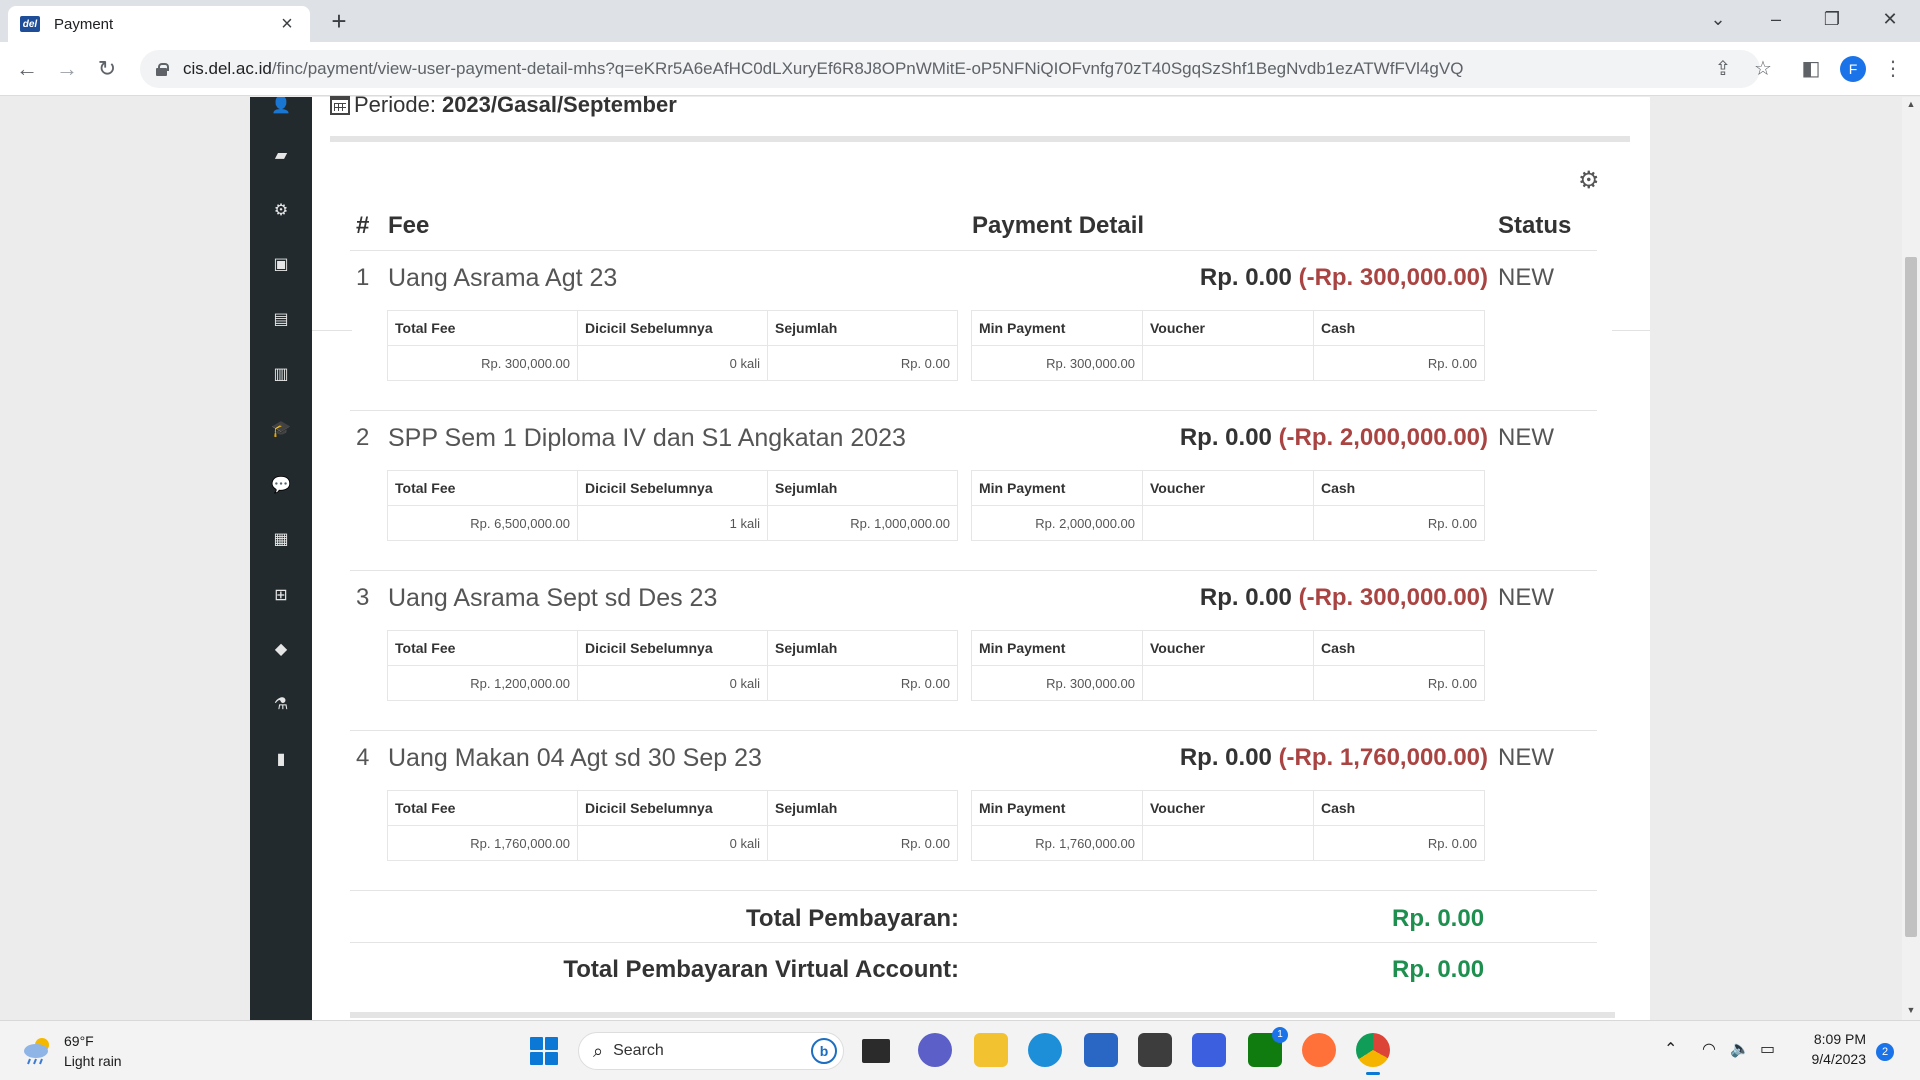 The width and height of the screenshot is (1920, 1080). What do you see at coordinates (162, 69) in the screenshot?
I see `lock-icon` at bounding box center [162, 69].